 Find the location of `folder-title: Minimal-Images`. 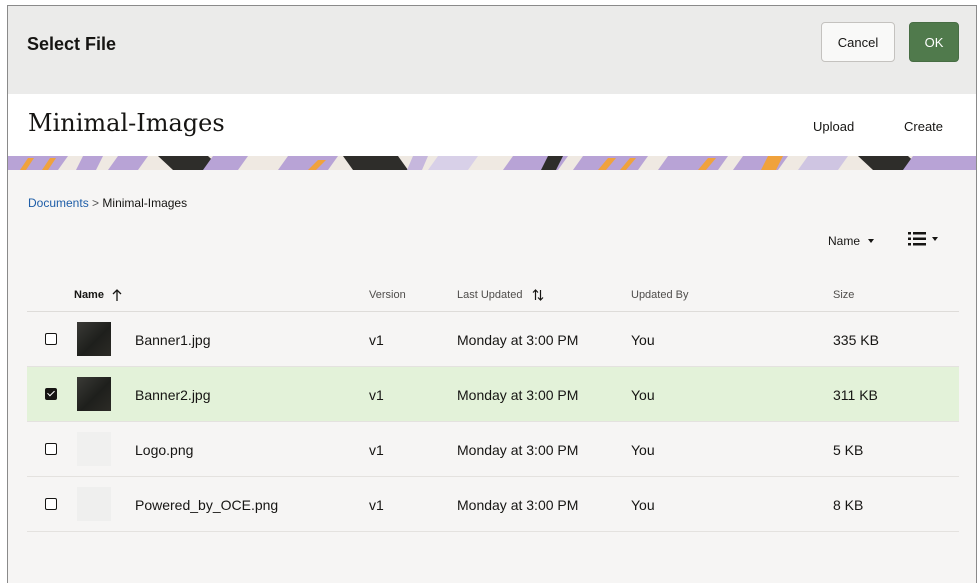

folder-title: Minimal-Images is located at coordinates (126, 123).